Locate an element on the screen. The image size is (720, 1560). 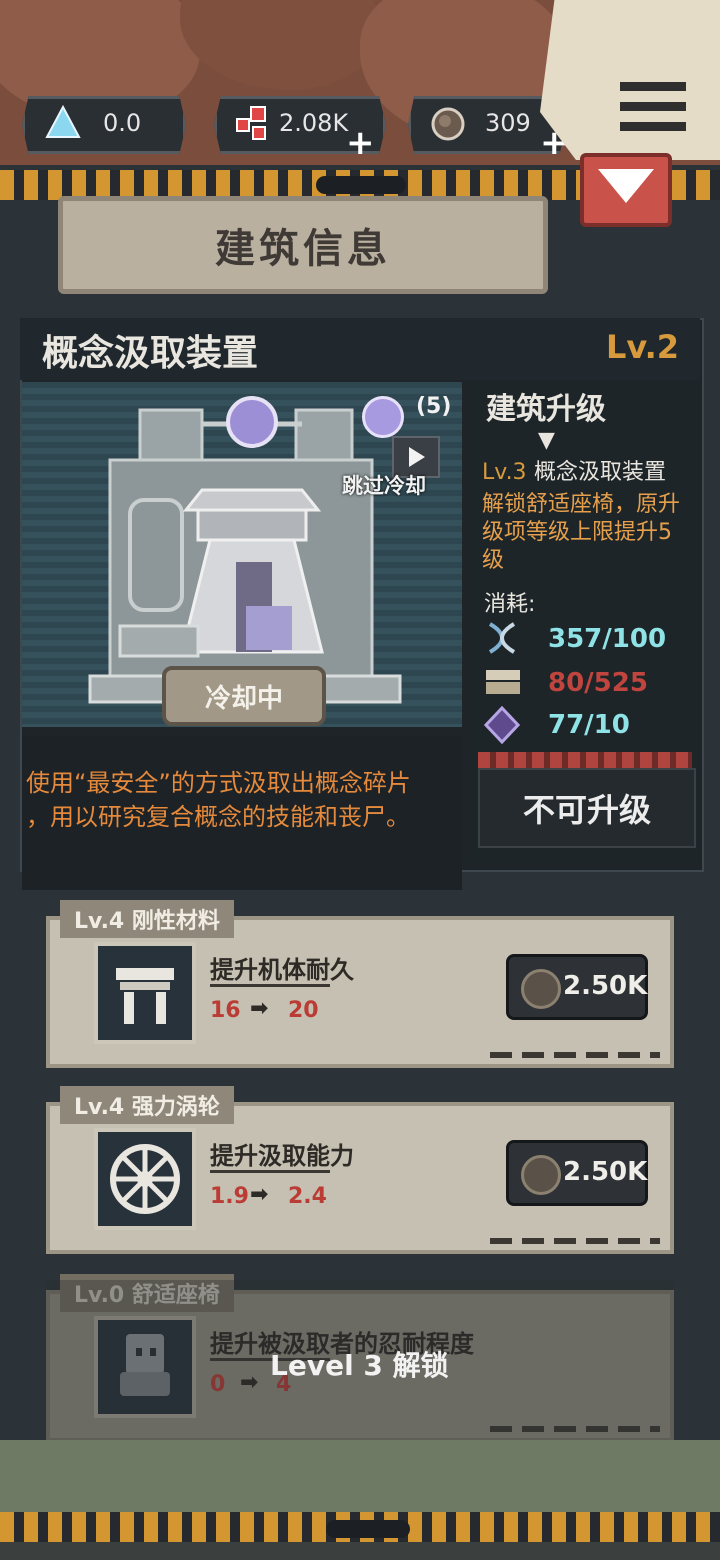
upgrade-item-rigid-material: 提升机体耐久 16 ➡ 20 2.50K is located at coordinates (360, 992).